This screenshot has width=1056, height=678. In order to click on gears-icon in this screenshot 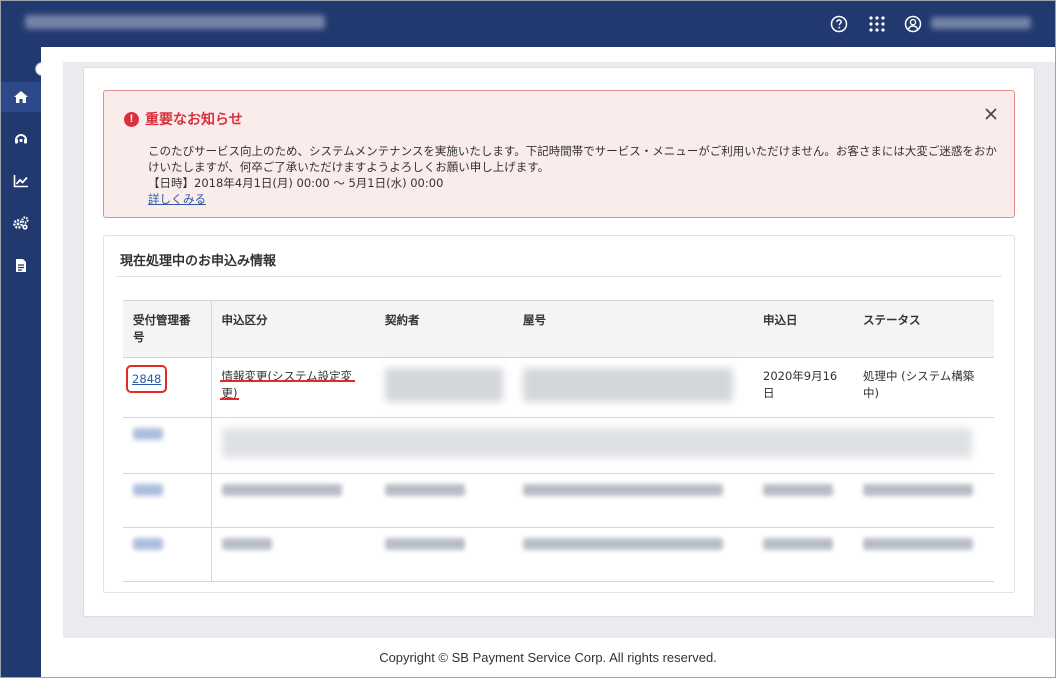, I will do `click(21, 223)`.